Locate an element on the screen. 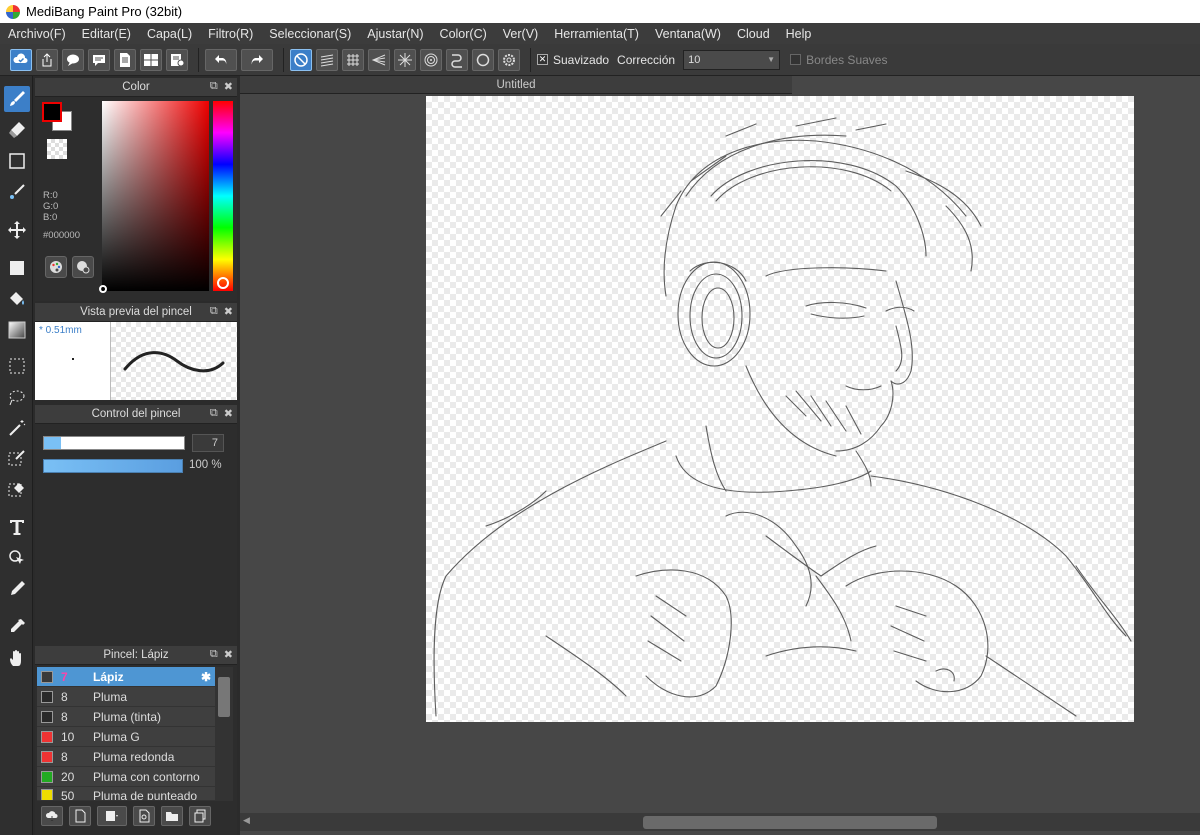 The height and width of the screenshot is (835, 1200). curve-snap-button is located at coordinates (457, 59).